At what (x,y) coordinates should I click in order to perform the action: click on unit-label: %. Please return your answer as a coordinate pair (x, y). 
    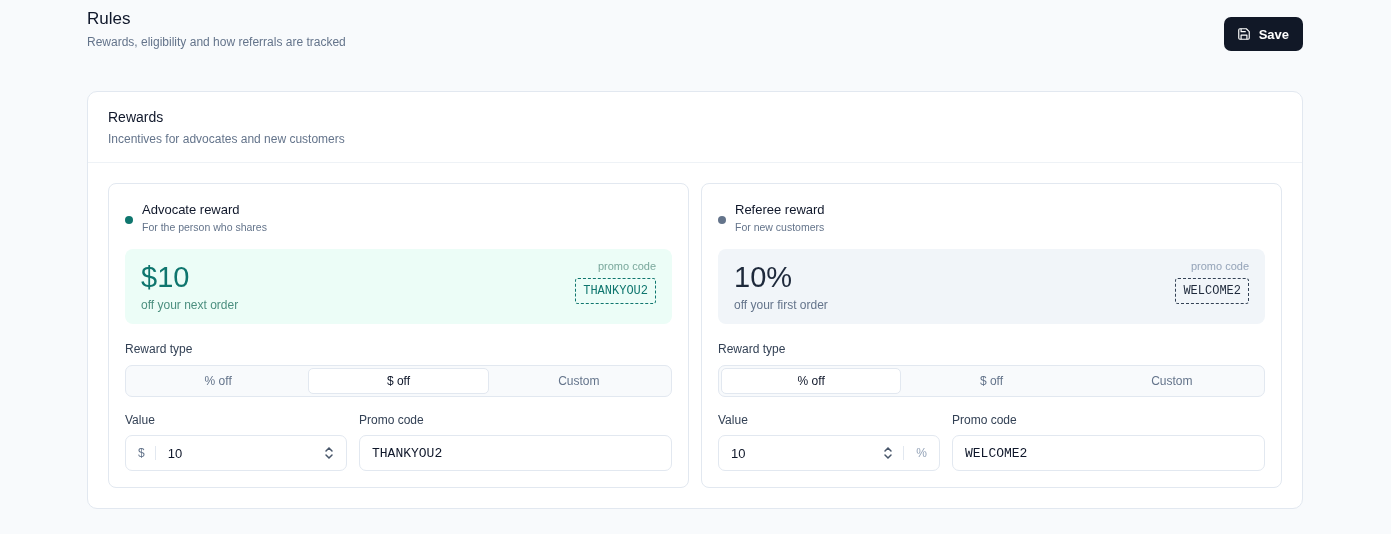
    Looking at the image, I should click on (915, 453).